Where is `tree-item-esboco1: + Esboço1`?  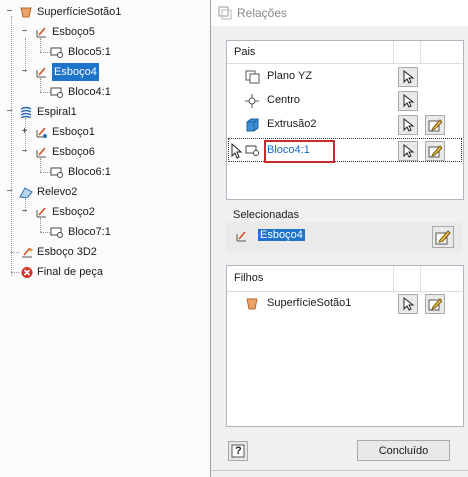 tree-item-esboco1: + Esboço1 is located at coordinates (105, 132).